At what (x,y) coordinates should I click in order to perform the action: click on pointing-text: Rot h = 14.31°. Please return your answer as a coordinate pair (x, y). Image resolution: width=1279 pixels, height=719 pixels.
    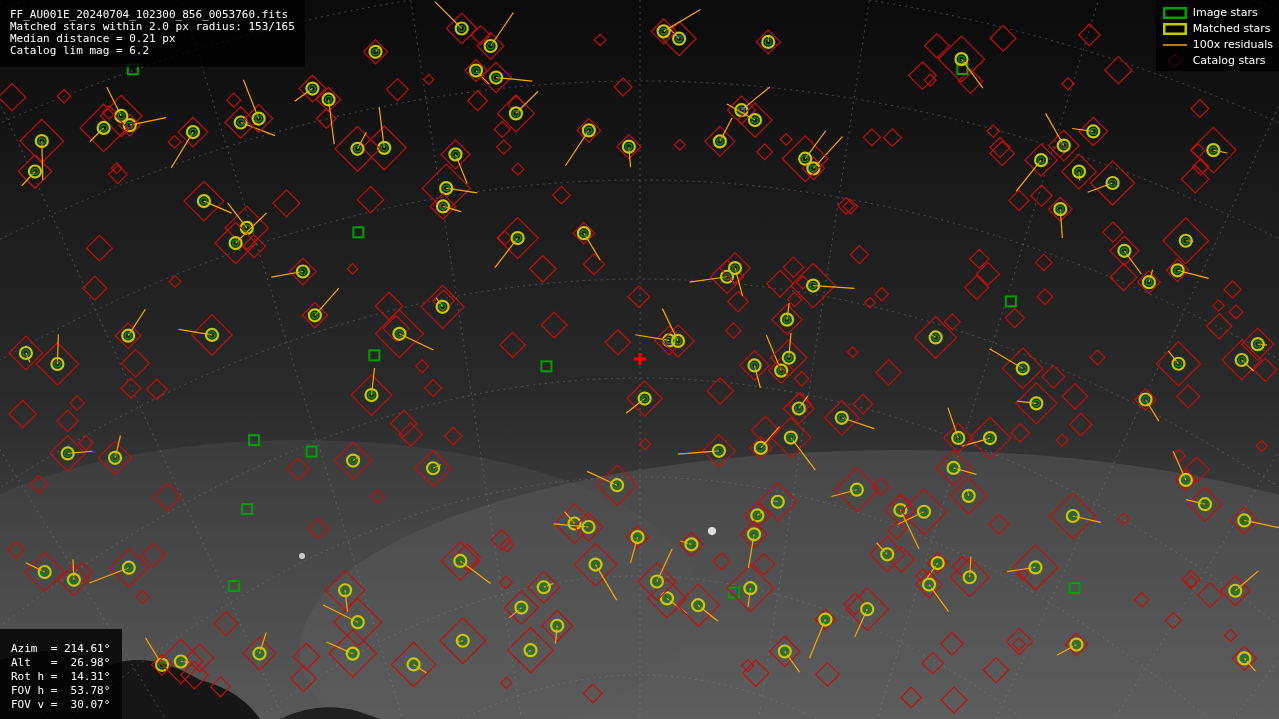
    Looking at the image, I should click on (61, 677).